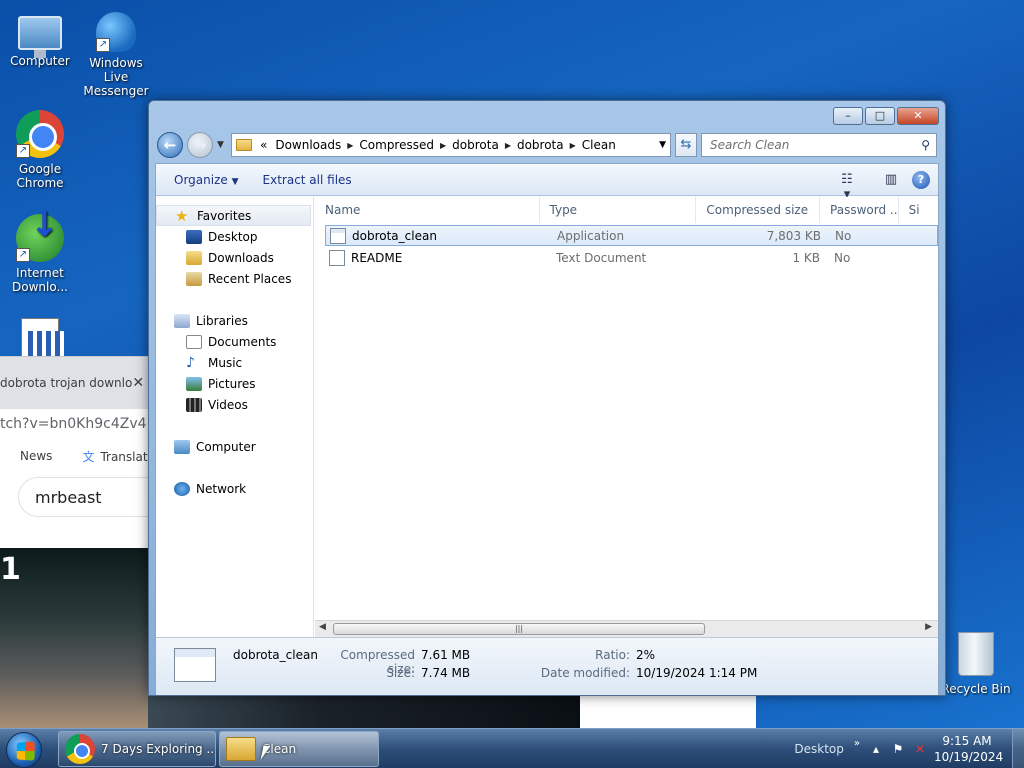  What do you see at coordinates (222, 320) in the screenshot?
I see `nav-label: Libraries` at bounding box center [222, 320].